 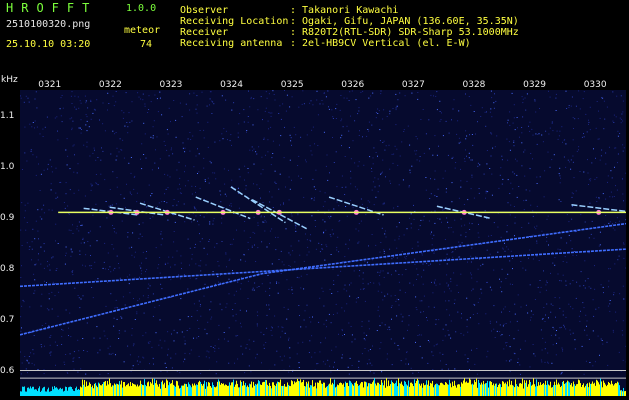 I want to click on meteor-label: meteor, so click(x=142, y=30).